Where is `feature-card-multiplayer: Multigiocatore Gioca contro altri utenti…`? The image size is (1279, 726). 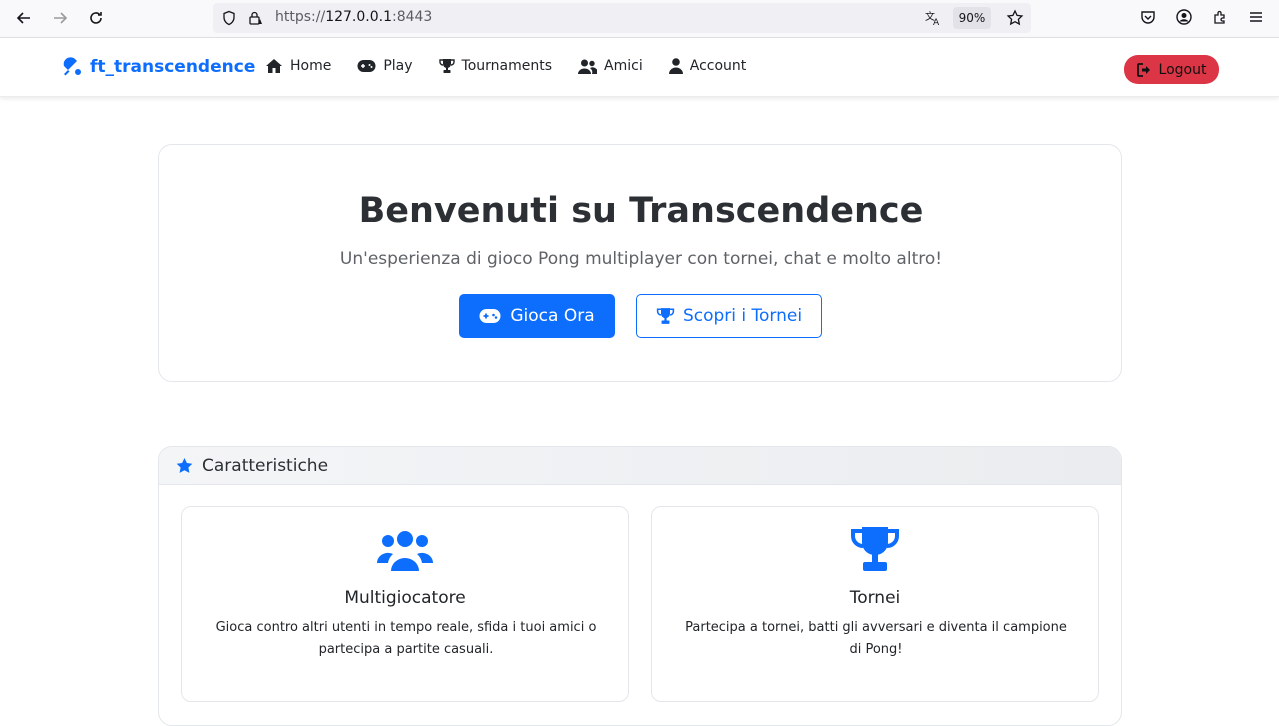
feature-card-multiplayer: Multigiocatore Gioca contro altri utenti… is located at coordinates (405, 604).